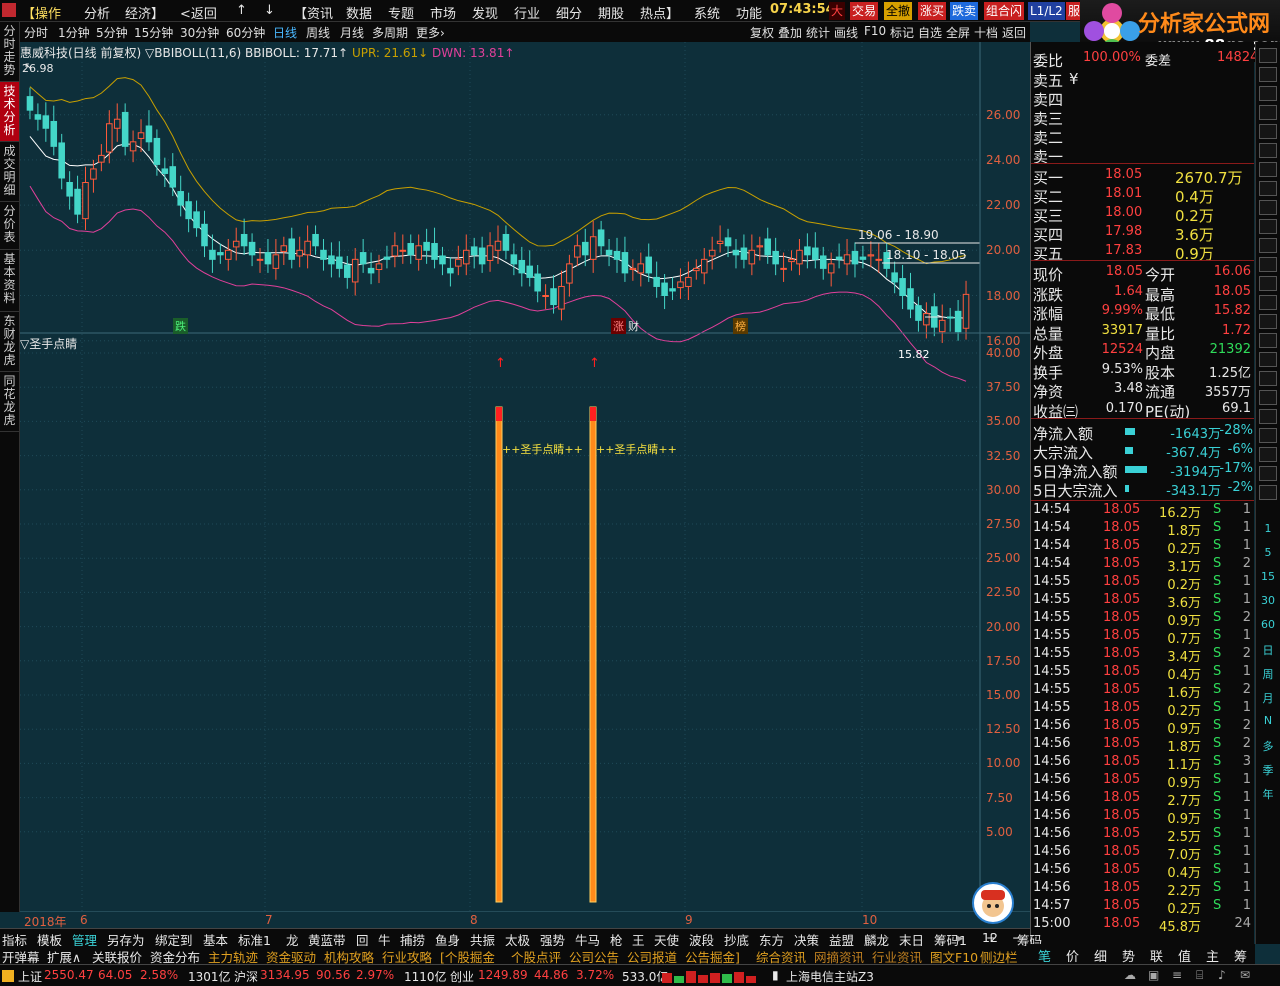 Image resolution: width=1280 pixels, height=986 pixels. Describe the element at coordinates (462, 976) in the screenshot. I see `cy-index-label: 创业` at that location.